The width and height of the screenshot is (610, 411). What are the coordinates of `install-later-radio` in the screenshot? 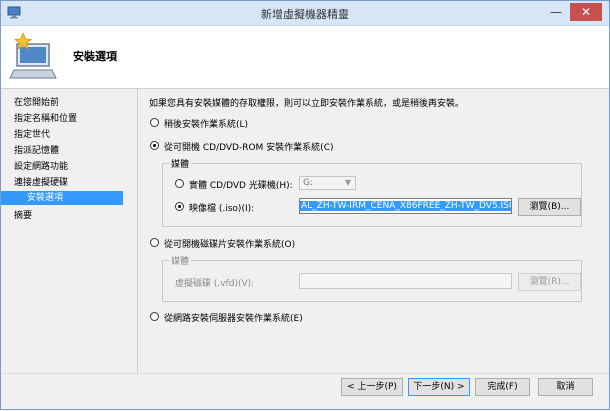 It's located at (154, 122).